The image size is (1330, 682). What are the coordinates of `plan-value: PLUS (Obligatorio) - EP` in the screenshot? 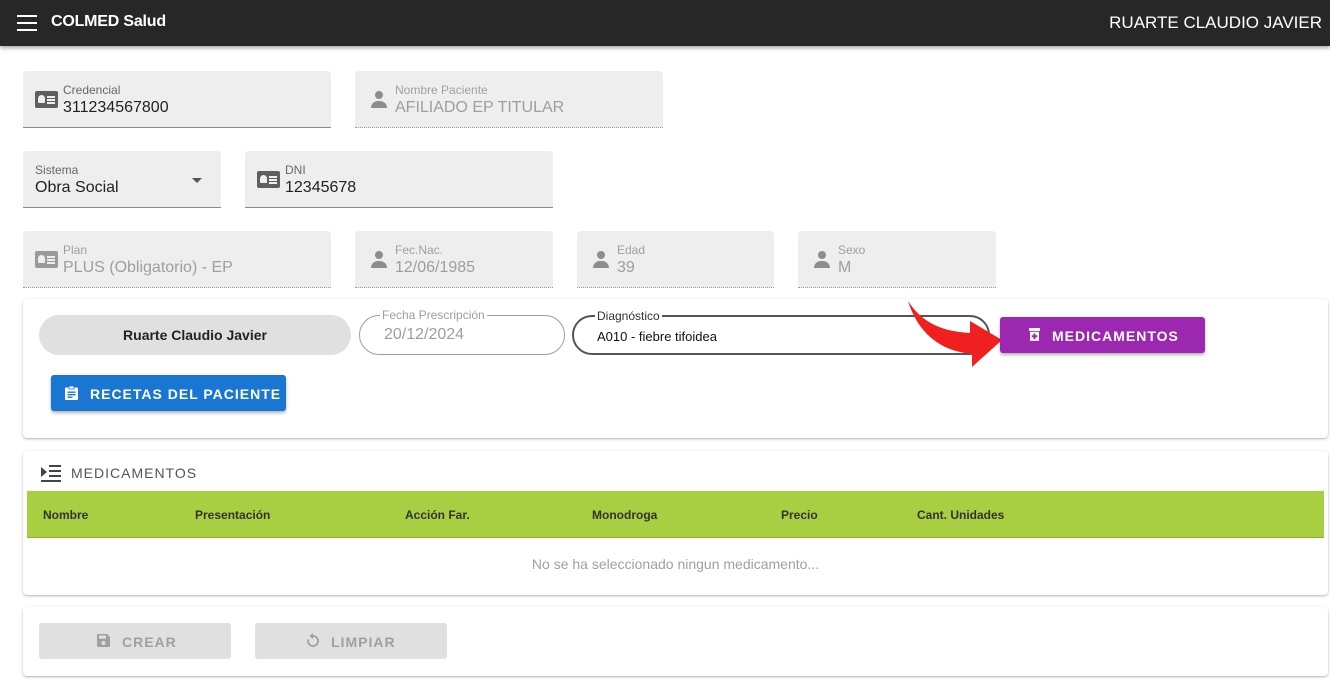 It's located at (148, 267).